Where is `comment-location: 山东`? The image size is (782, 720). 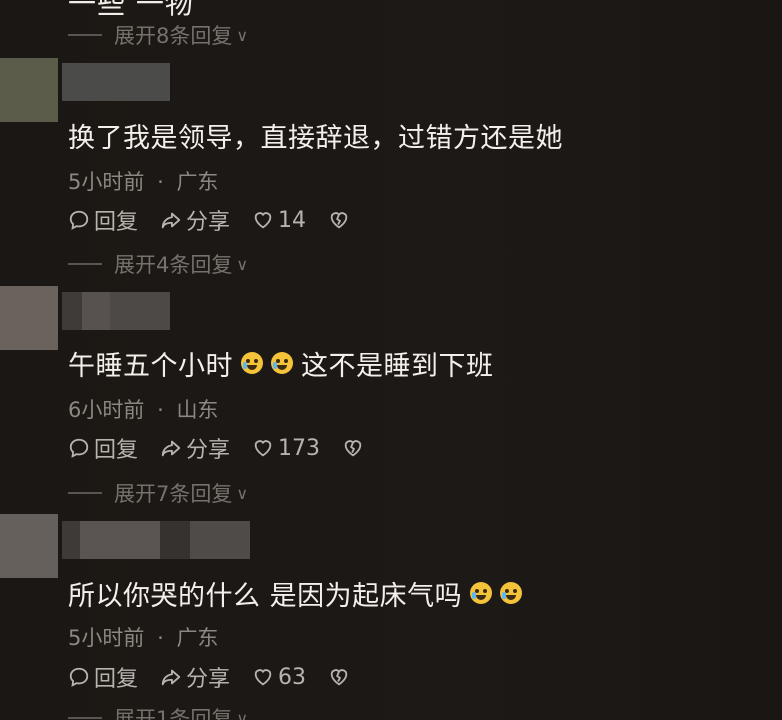
comment-location: 山东 is located at coordinates (197, 410).